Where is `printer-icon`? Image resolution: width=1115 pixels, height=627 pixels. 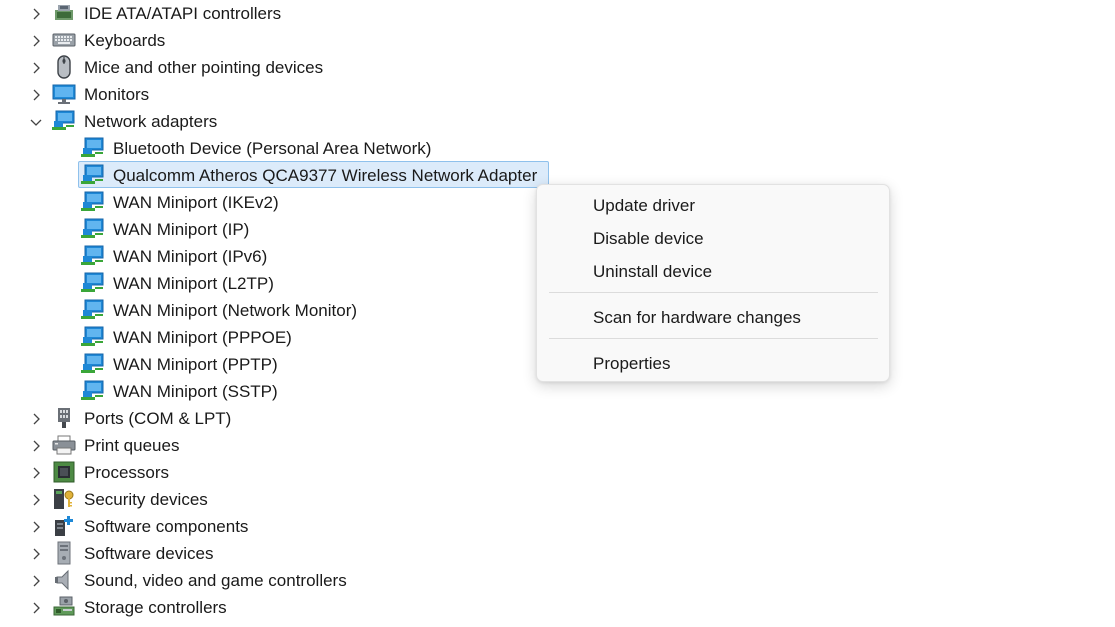 printer-icon is located at coordinates (64, 445).